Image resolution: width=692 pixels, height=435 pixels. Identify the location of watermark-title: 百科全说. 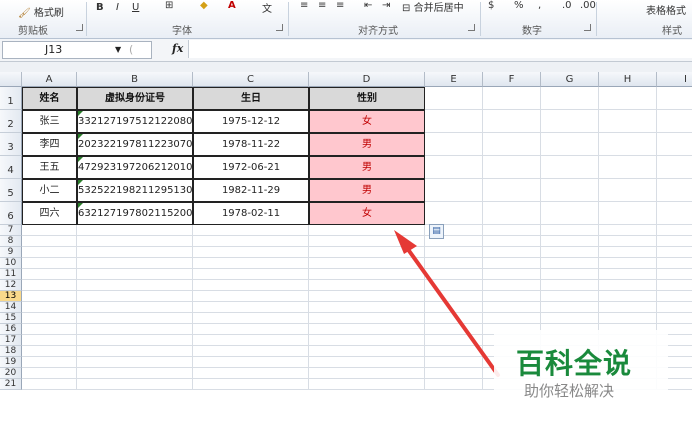
(574, 363).